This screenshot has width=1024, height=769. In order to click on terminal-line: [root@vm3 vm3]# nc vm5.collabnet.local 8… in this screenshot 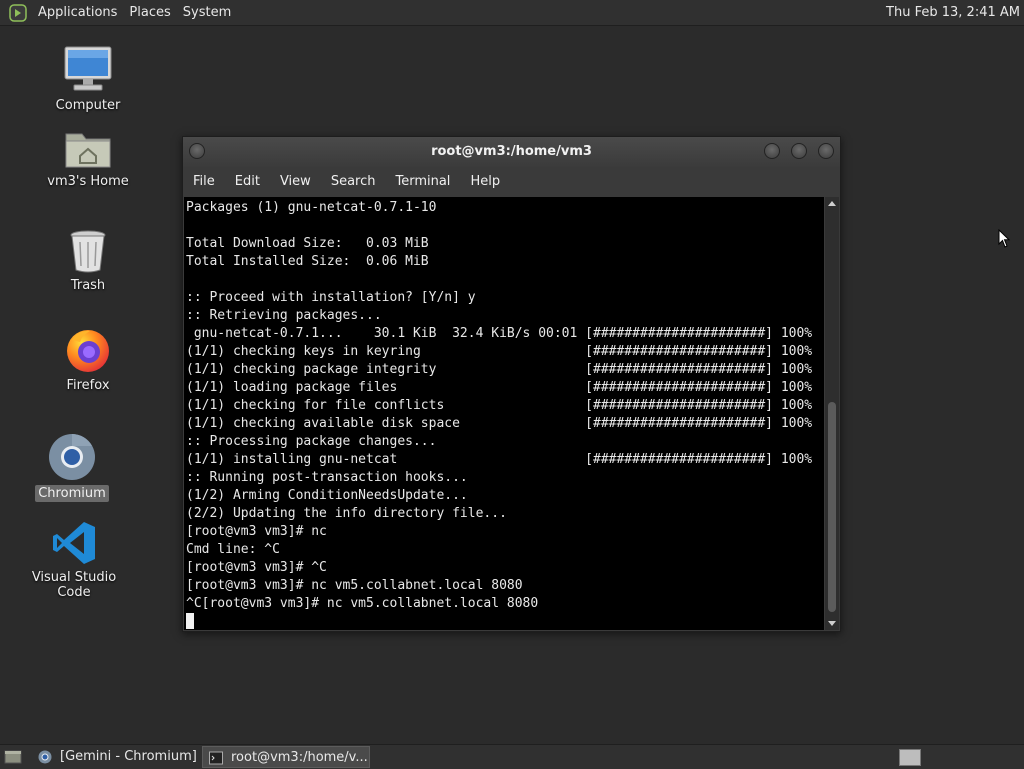, I will do `click(354, 585)`.